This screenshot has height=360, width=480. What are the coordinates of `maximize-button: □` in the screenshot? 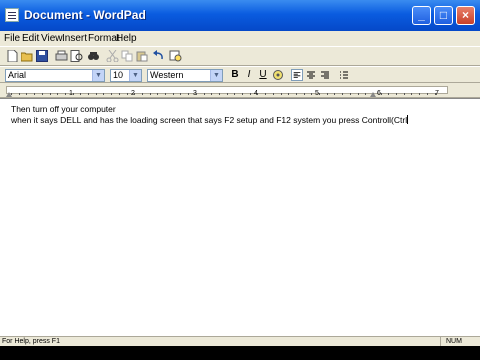 It's located at (443, 15).